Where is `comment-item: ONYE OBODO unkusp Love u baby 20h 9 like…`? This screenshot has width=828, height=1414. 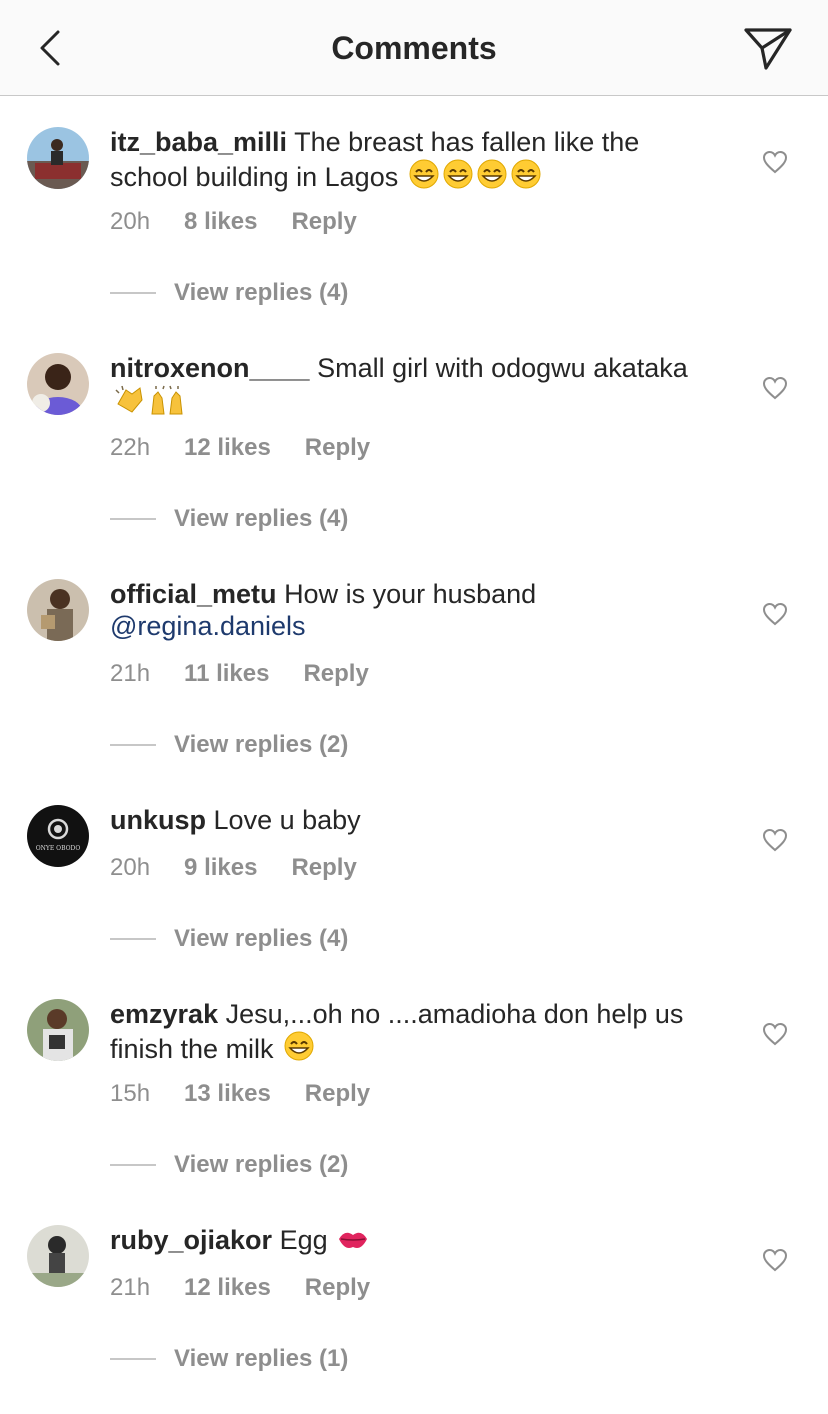
comment-item: ONYE OBODO unkusp Love u baby 20h 9 like… is located at coordinates (414, 871).